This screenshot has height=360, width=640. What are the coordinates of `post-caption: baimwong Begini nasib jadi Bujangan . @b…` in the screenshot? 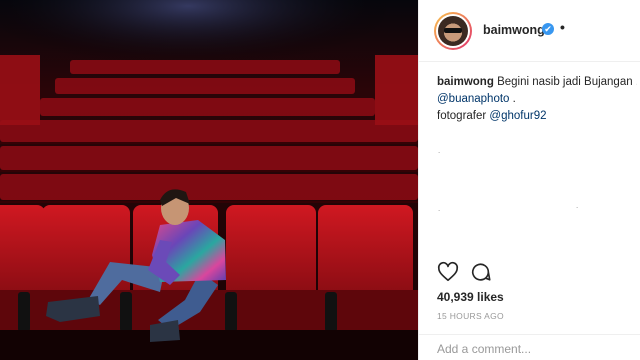 It's located at (537, 99).